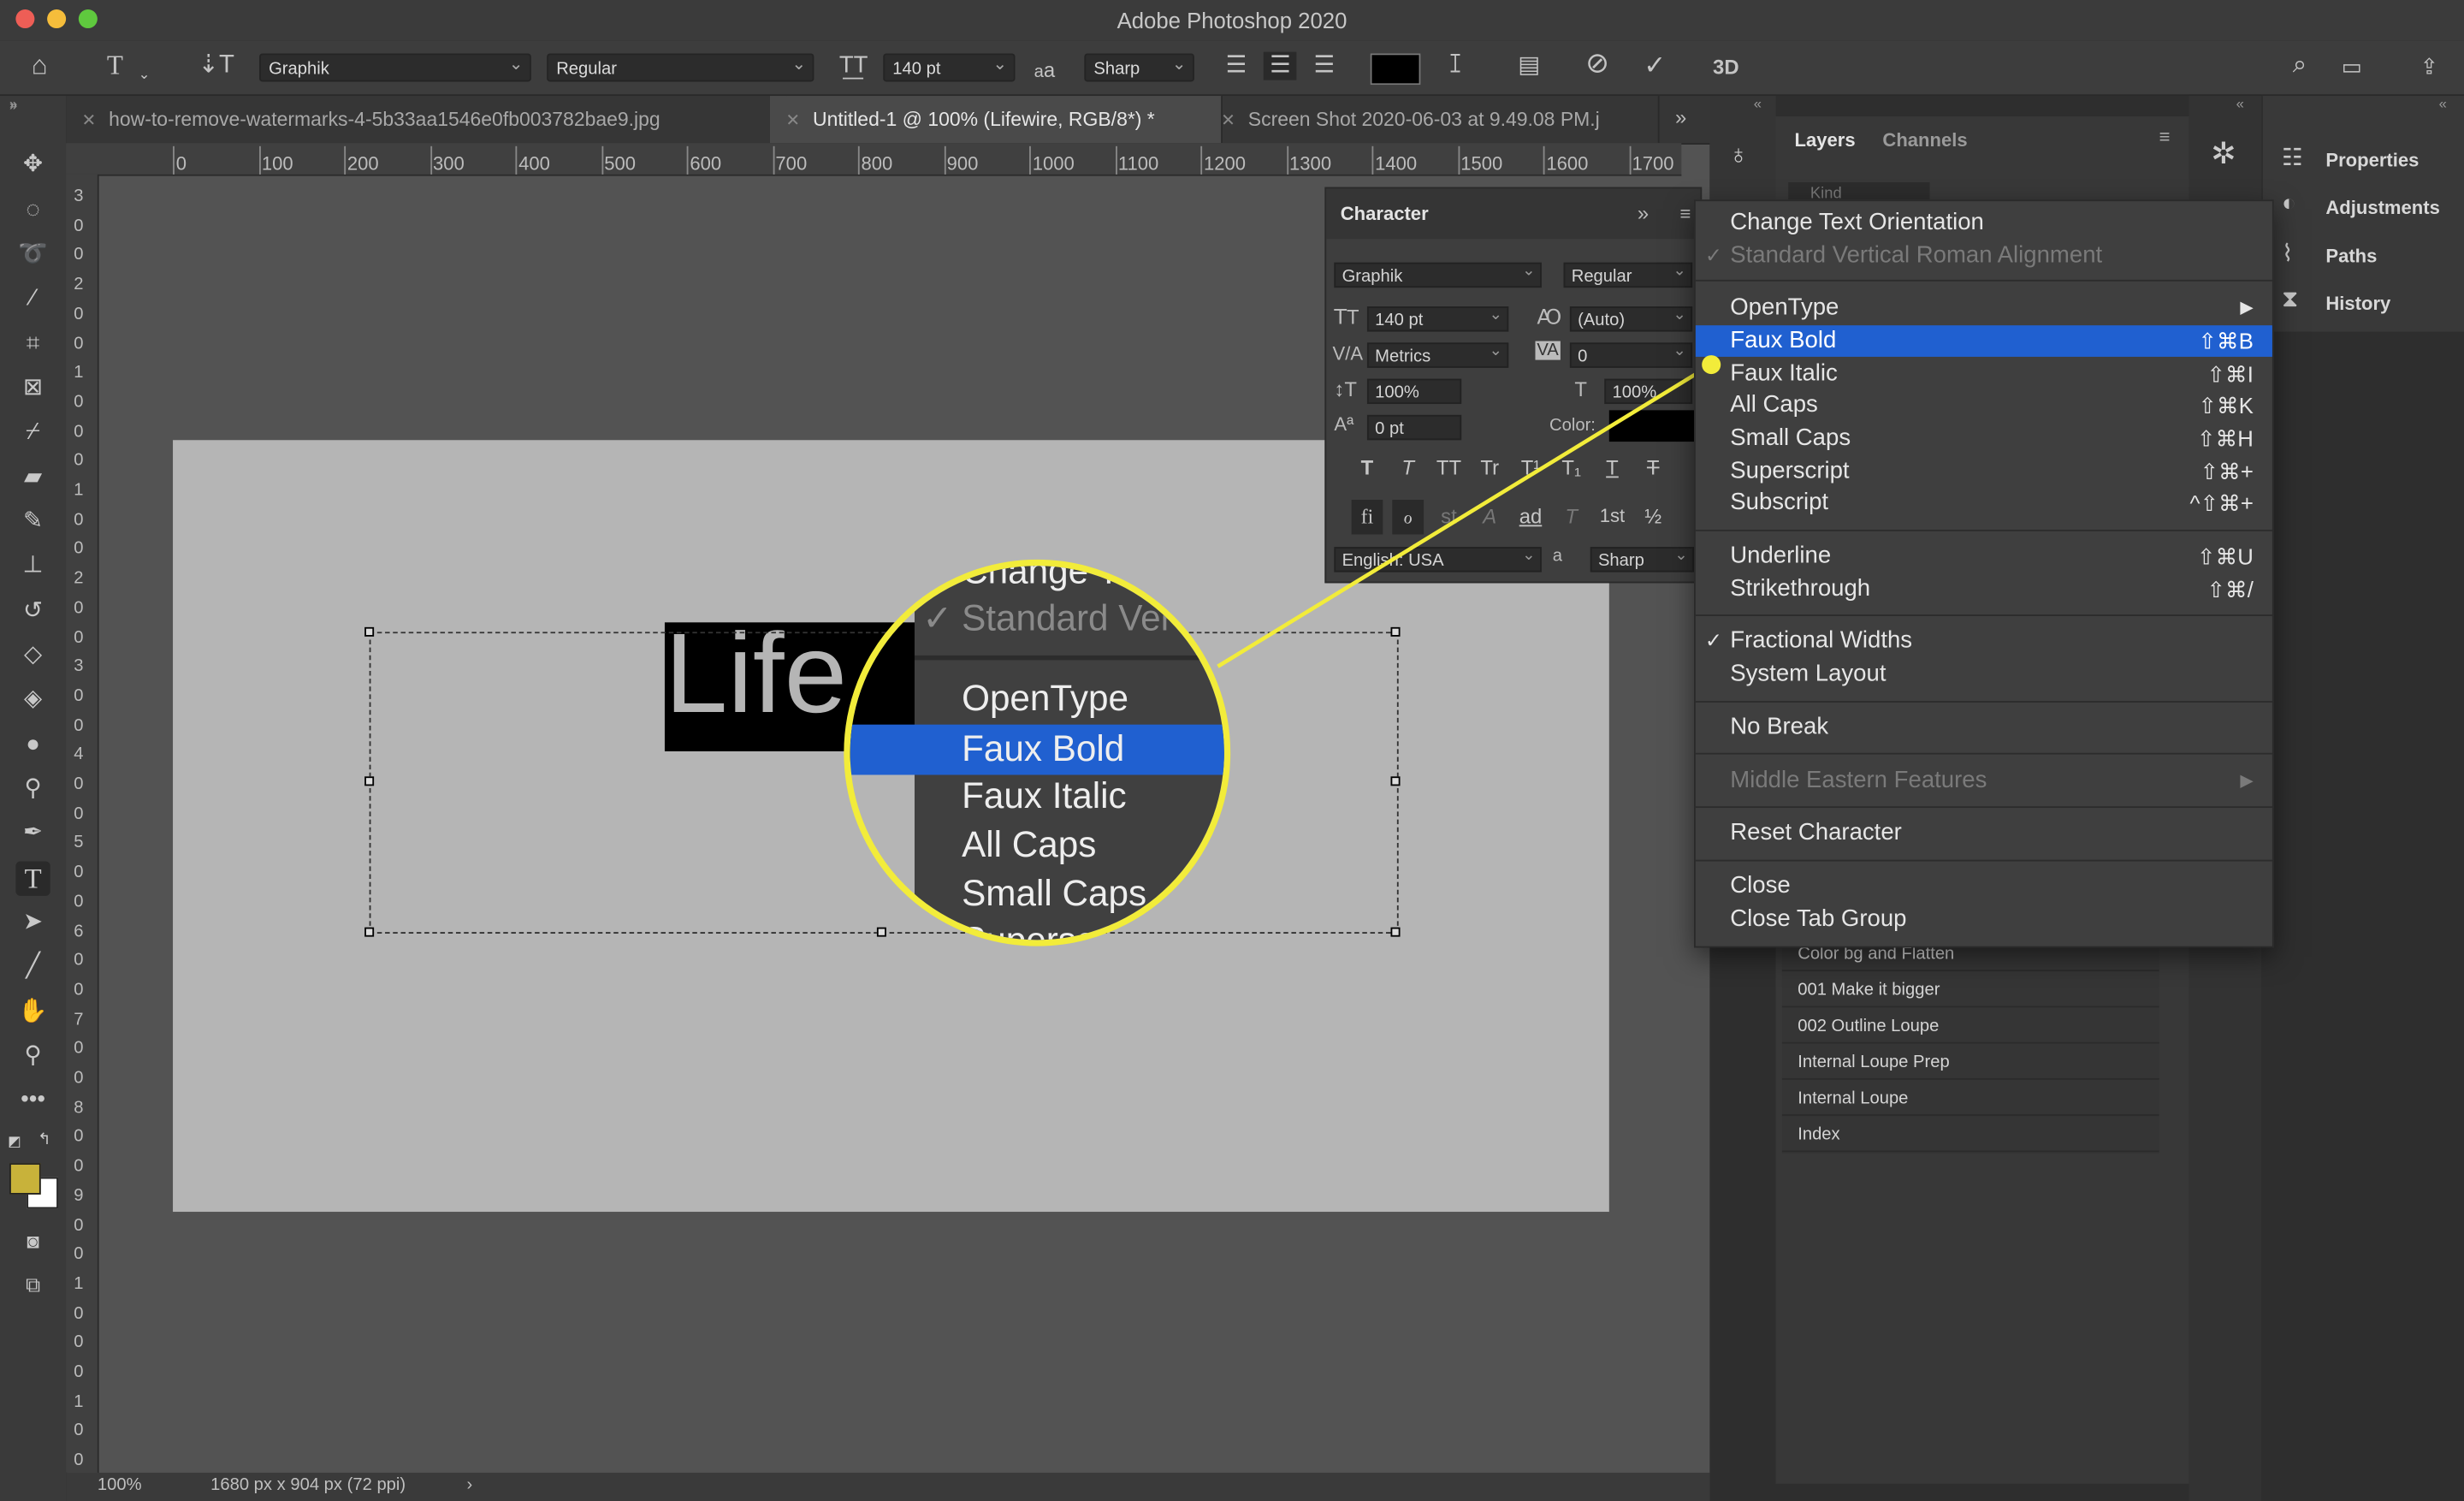 The width and height of the screenshot is (2464, 1501). Describe the element at coordinates (1711, 365) in the screenshot. I see `callout-dot` at that location.